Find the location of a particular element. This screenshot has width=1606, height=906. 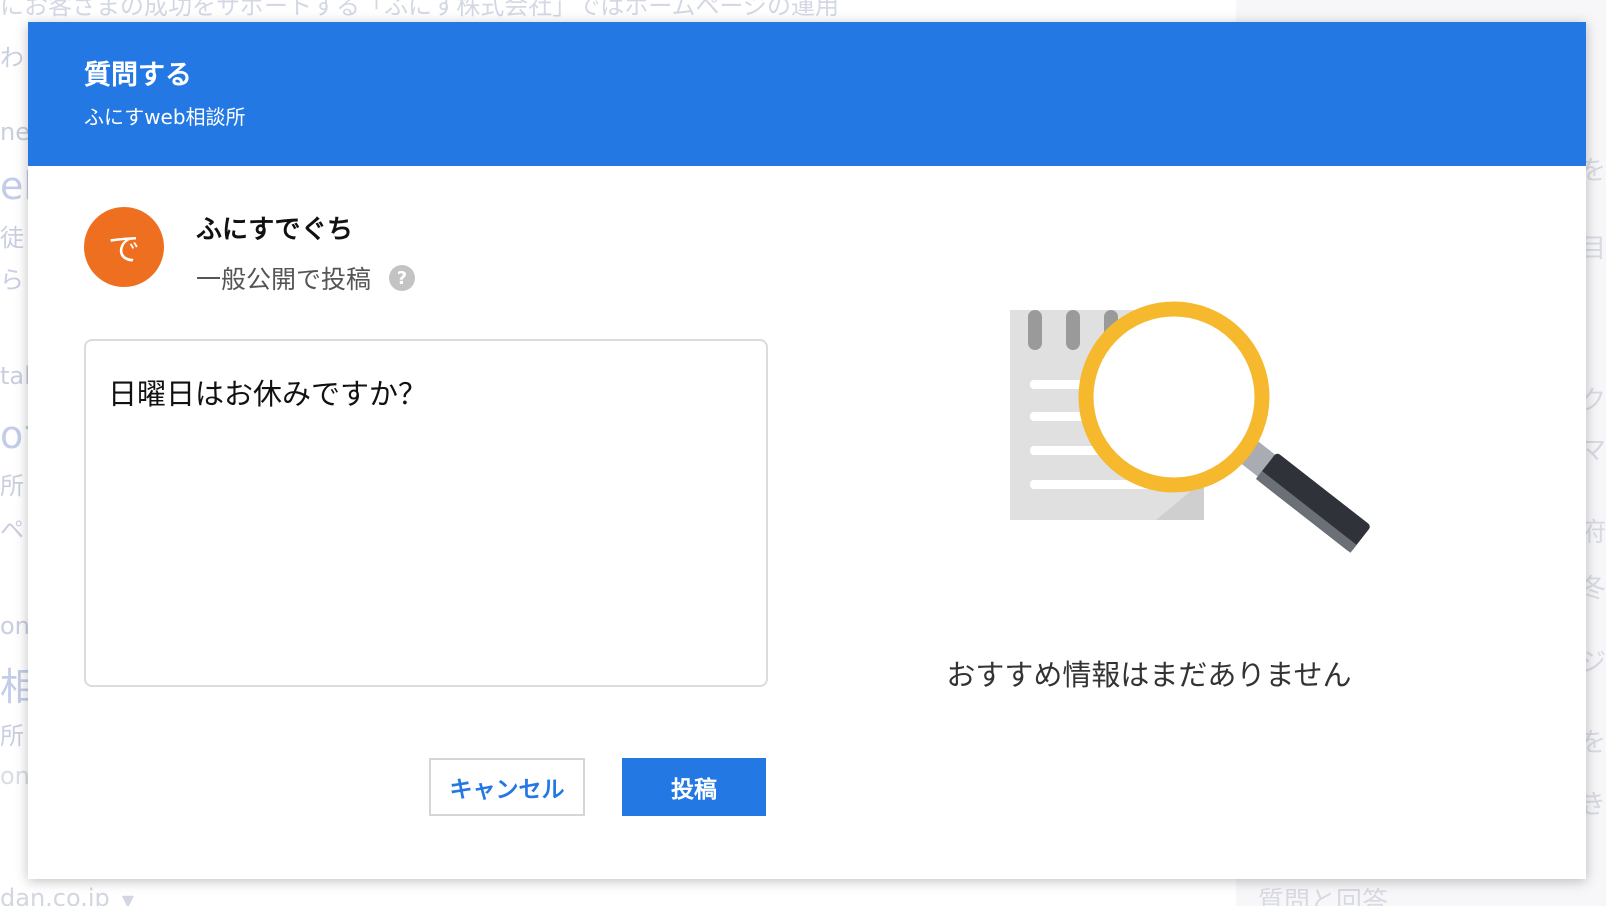

background-fragment: ら is located at coordinates (12, 280).